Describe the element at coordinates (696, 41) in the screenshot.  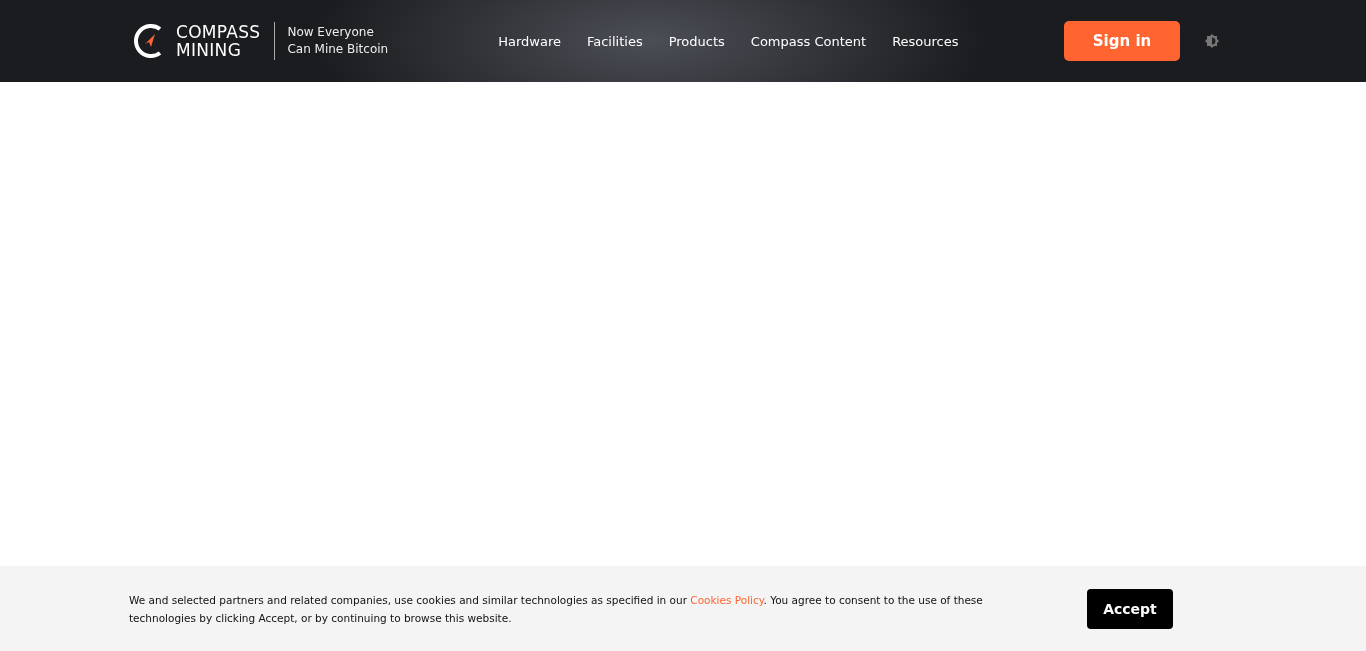
I see `nav-link: Products` at that location.